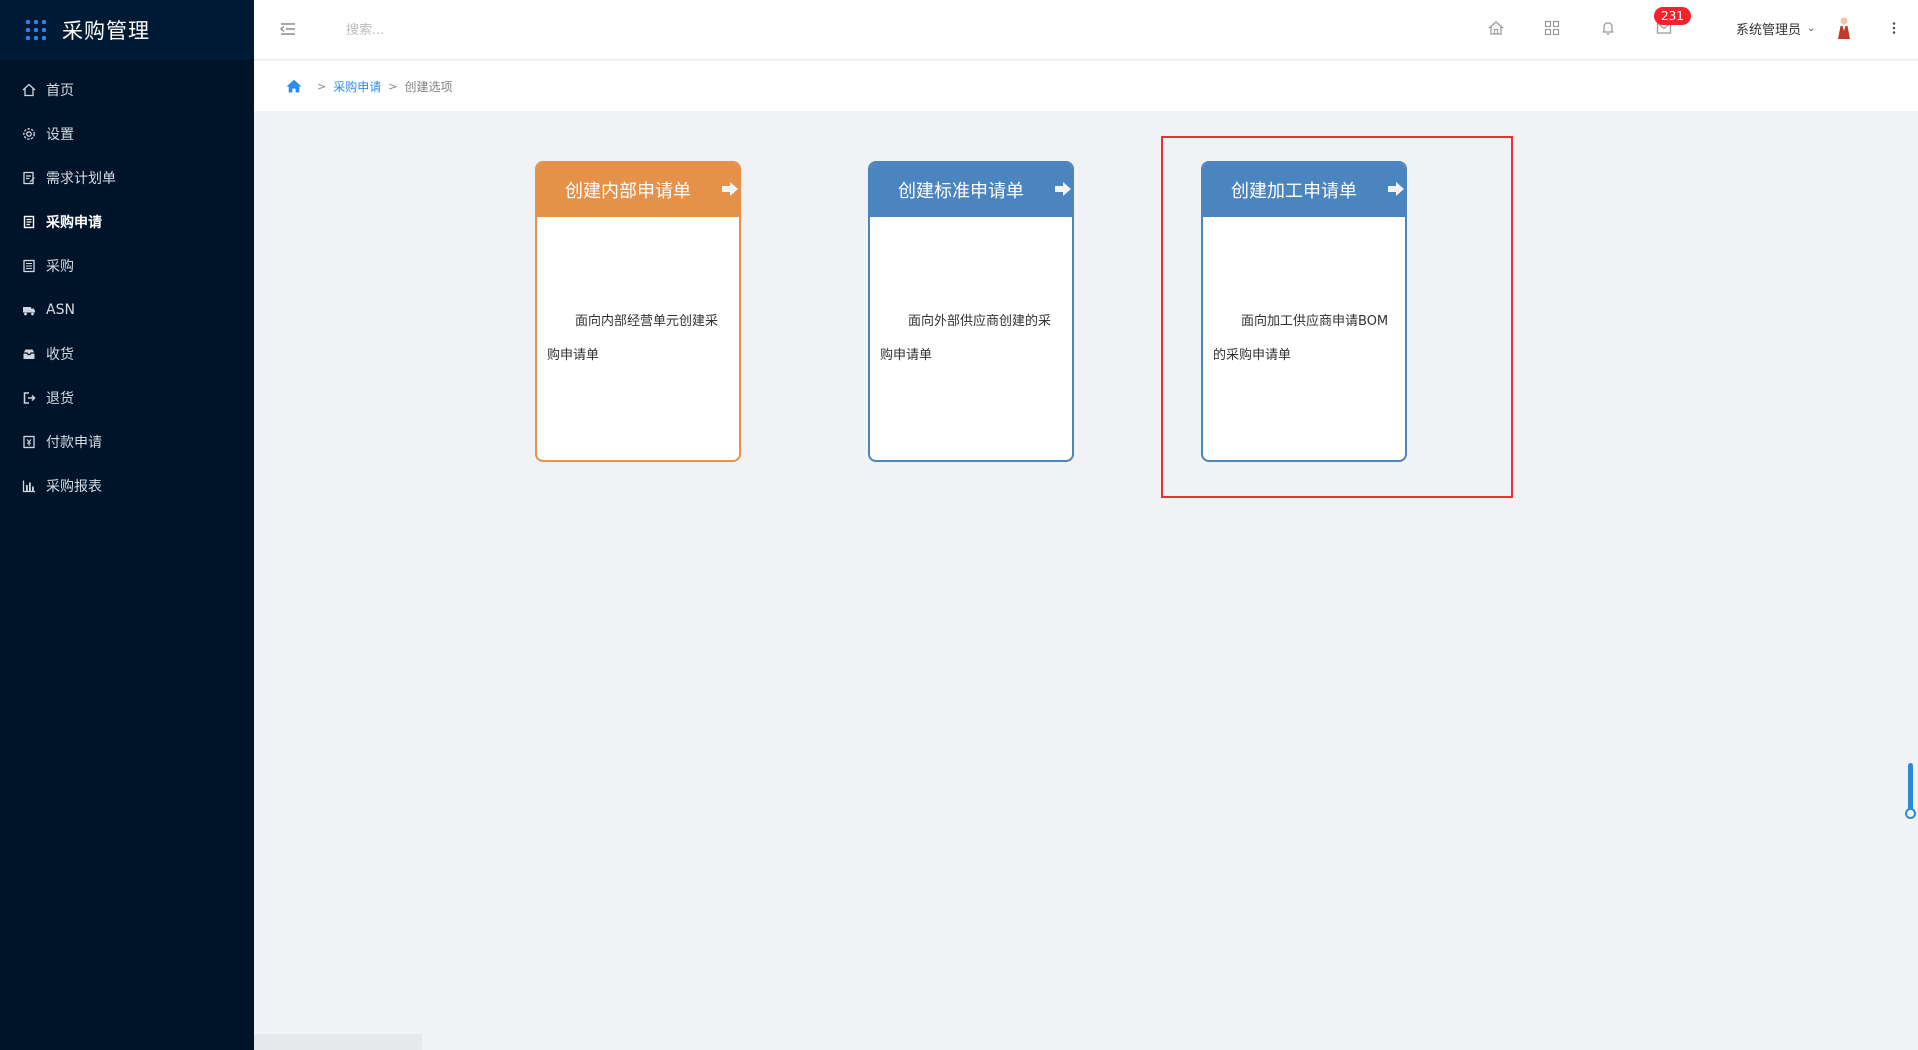 The image size is (1918, 1050). Describe the element at coordinates (127, 134) in the screenshot. I see `sidebar-item-settings: 设置` at that location.